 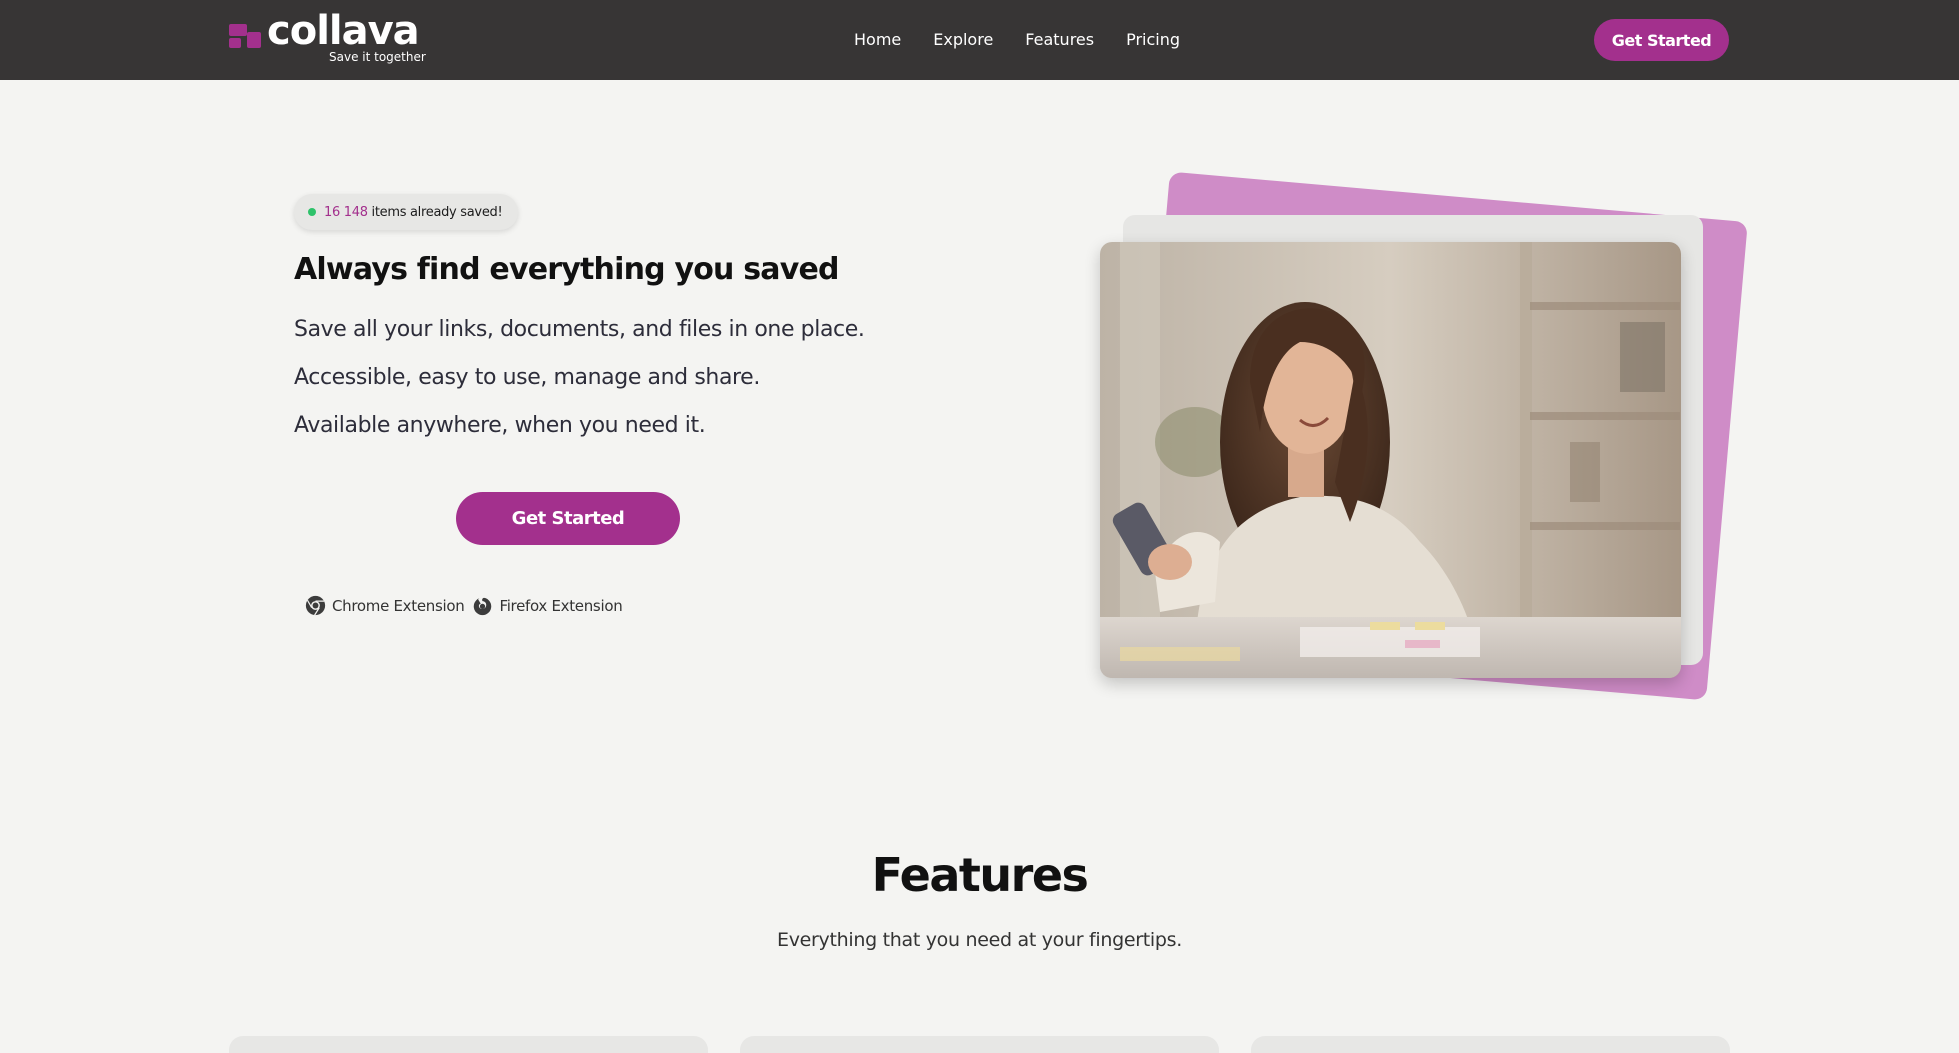 What do you see at coordinates (315, 605) in the screenshot?
I see `chrome-icon` at bounding box center [315, 605].